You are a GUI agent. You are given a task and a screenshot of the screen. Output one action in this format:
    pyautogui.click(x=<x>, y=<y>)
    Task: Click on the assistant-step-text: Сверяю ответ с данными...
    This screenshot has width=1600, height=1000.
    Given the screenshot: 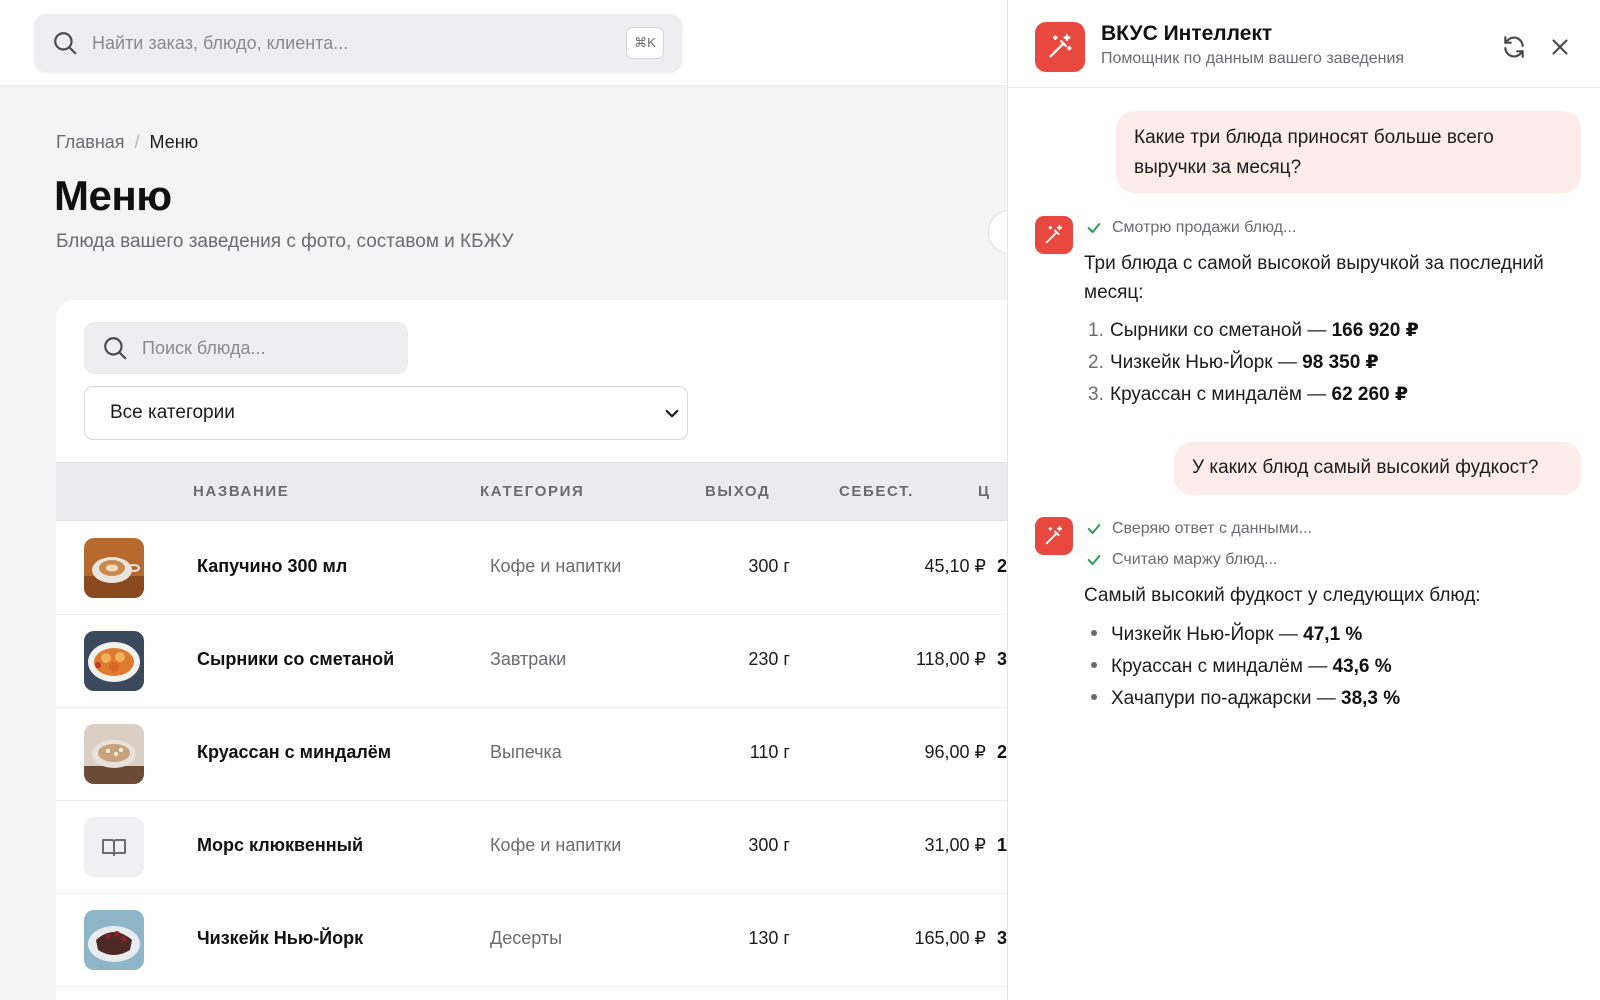 What is the action you would take?
    pyautogui.click(x=1212, y=528)
    